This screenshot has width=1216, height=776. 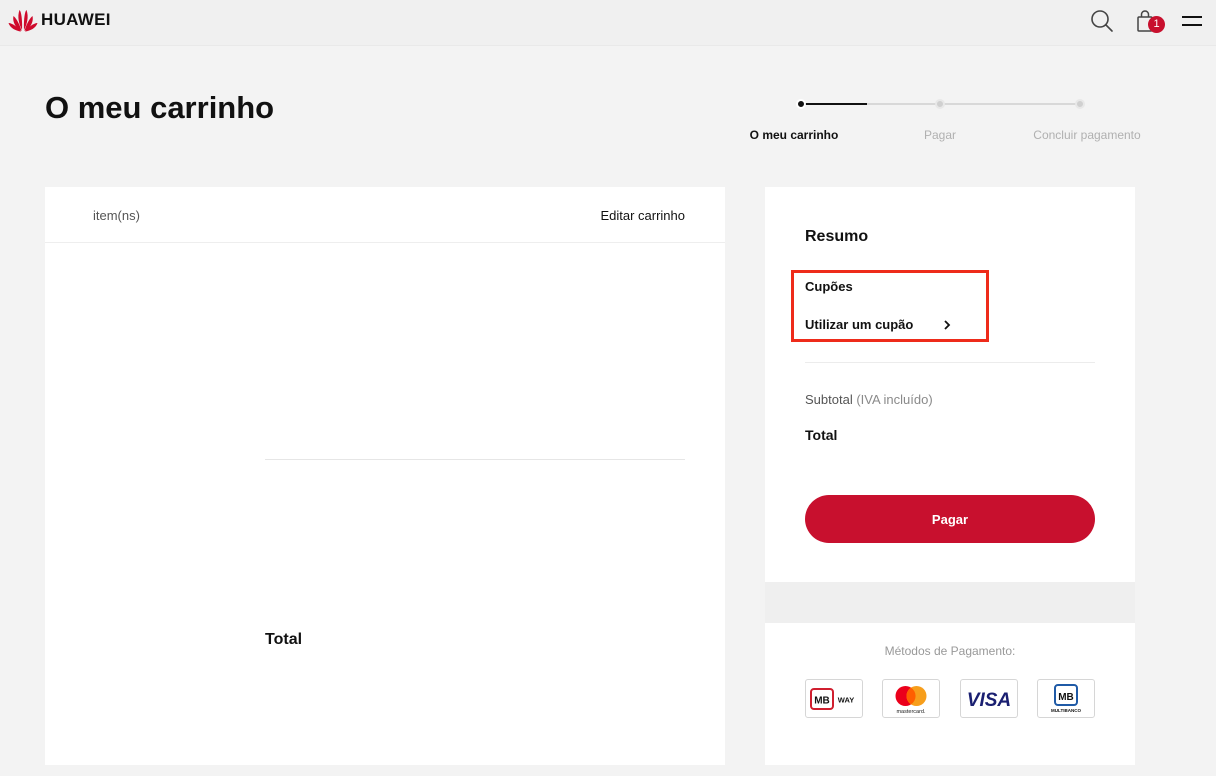 I want to click on chevron-right-icon, so click(x=947, y=324).